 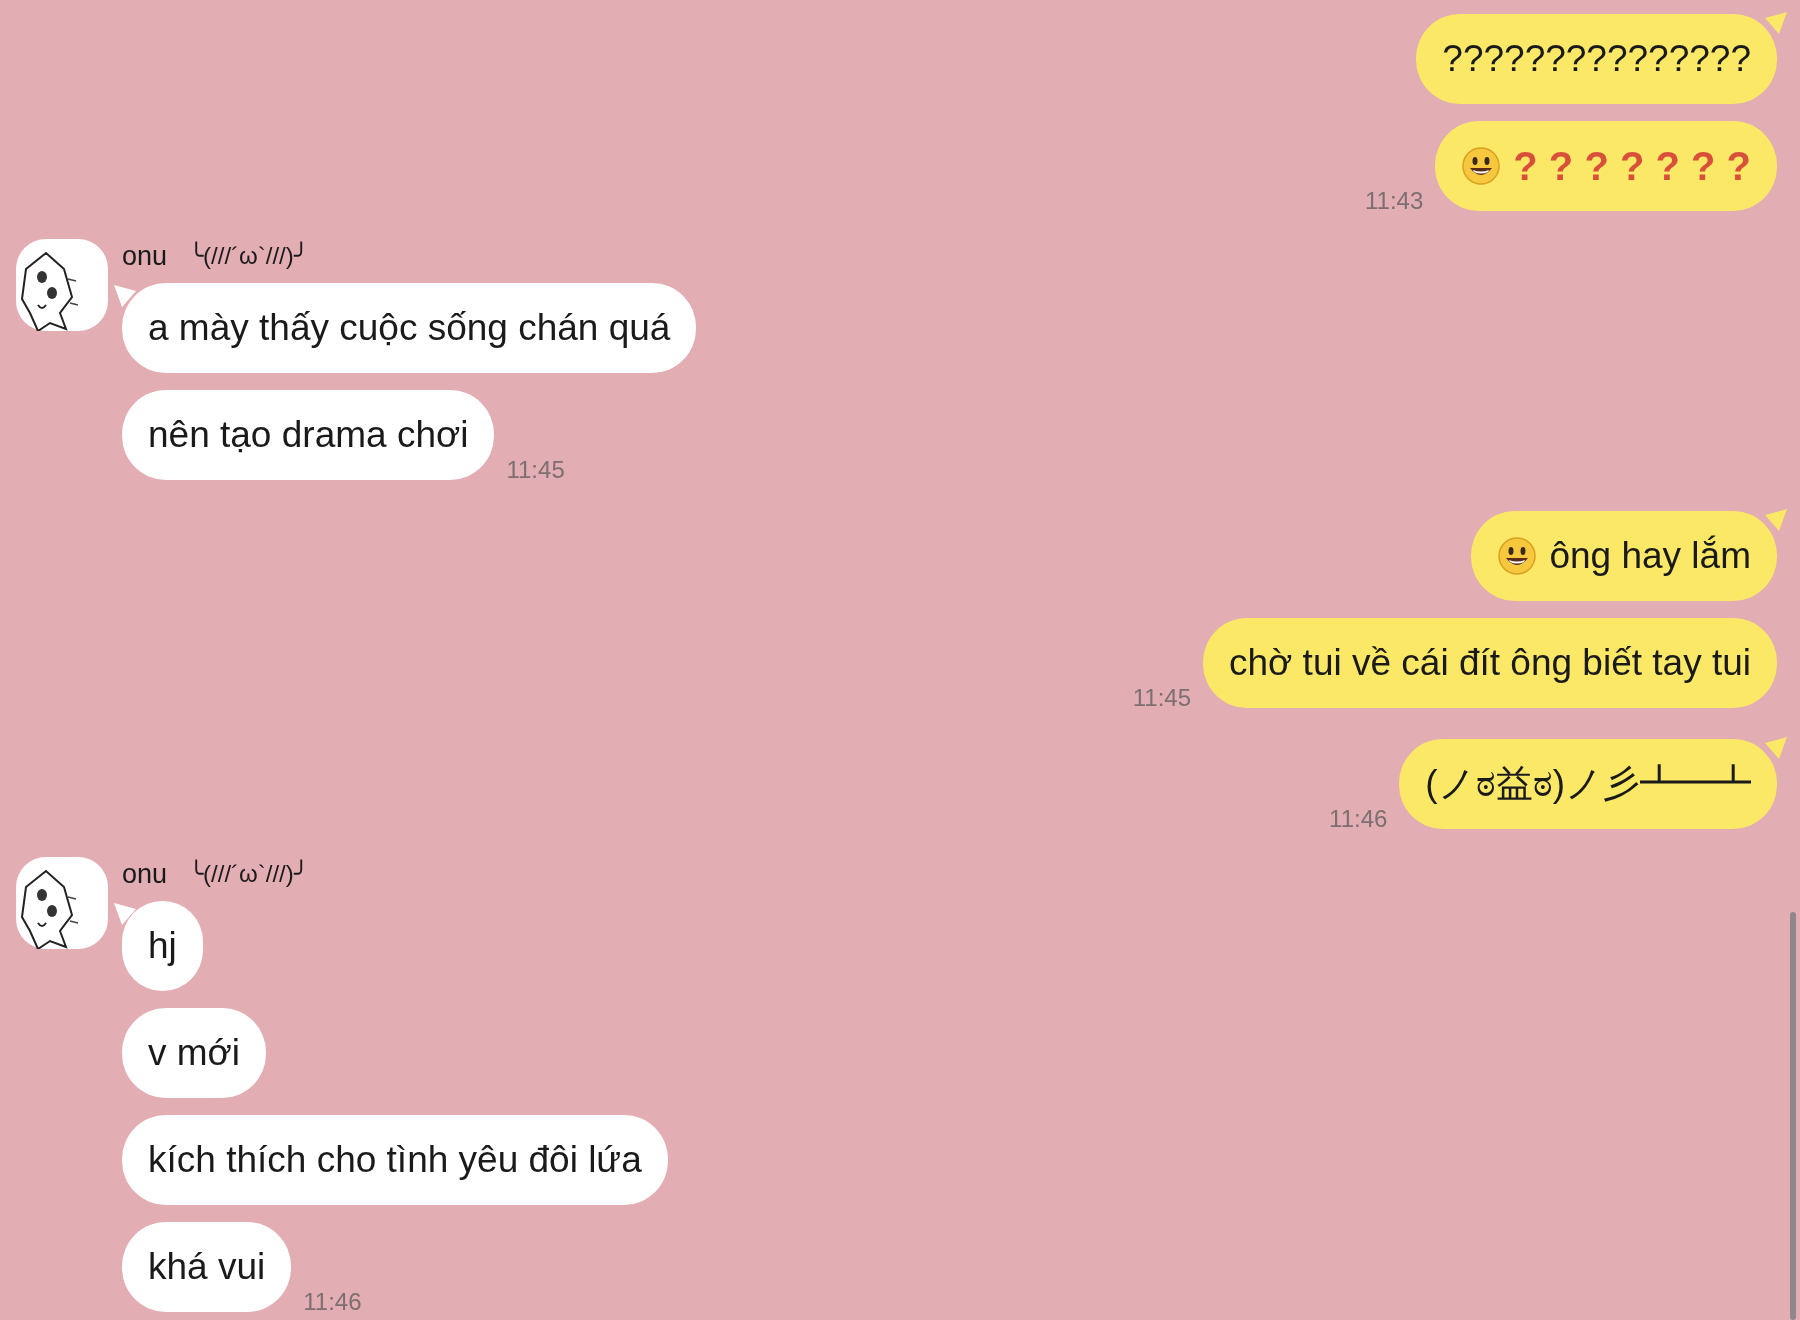 I want to click on message-text: hj, so click(x=162, y=946).